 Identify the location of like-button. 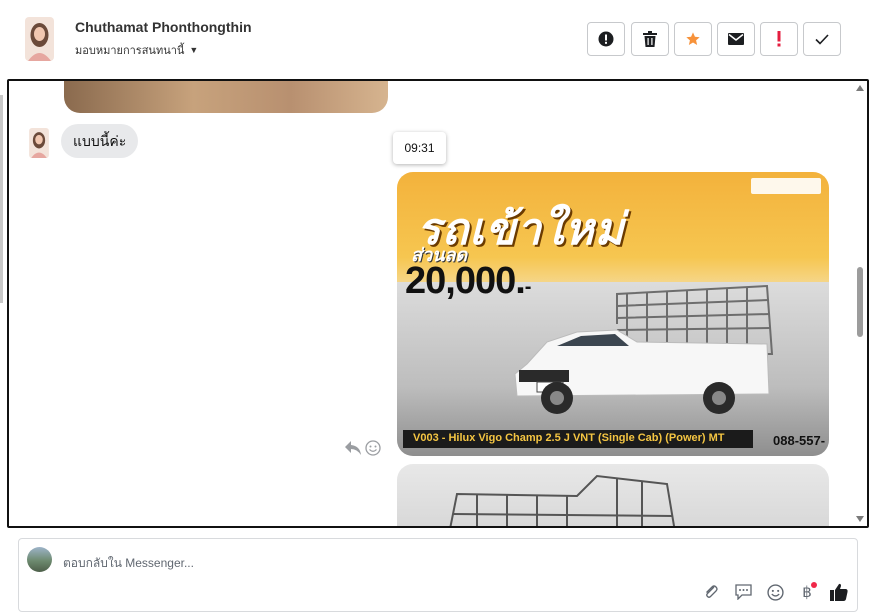
(839, 592).